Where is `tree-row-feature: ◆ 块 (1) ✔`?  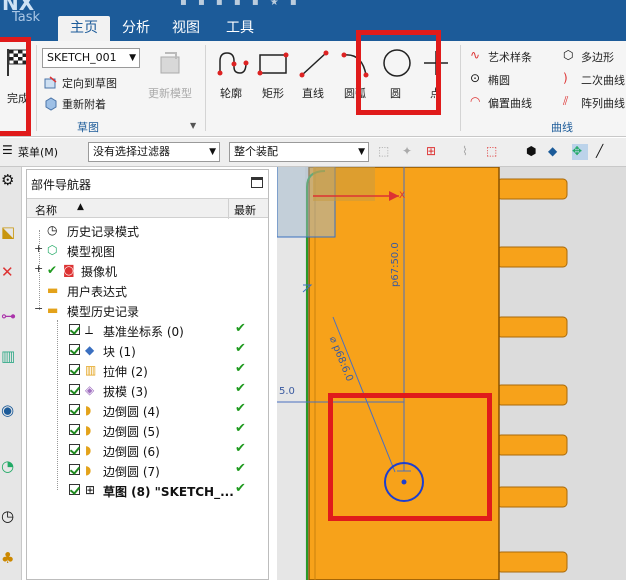 tree-row-feature: ◆ 块 (1) ✔ is located at coordinates (147, 350).